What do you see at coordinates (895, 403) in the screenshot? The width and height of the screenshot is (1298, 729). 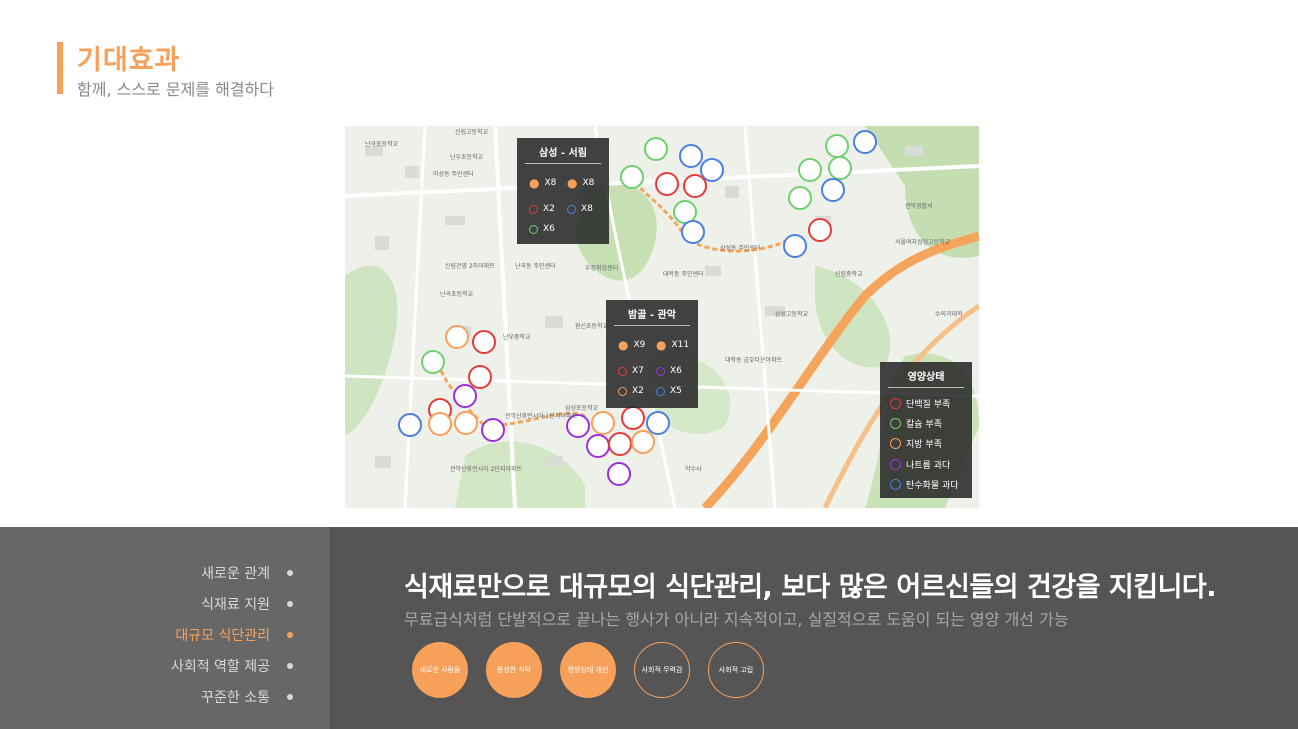 I see `protein-legend-icon` at bounding box center [895, 403].